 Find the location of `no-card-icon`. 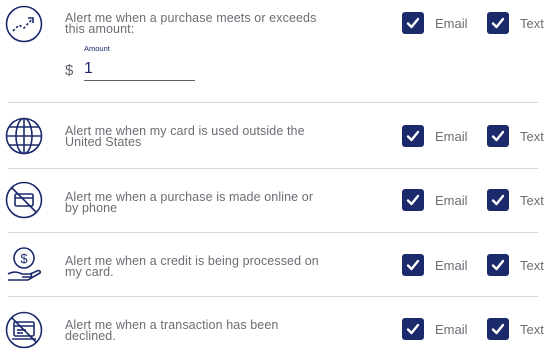

no-card-icon is located at coordinates (24, 200).